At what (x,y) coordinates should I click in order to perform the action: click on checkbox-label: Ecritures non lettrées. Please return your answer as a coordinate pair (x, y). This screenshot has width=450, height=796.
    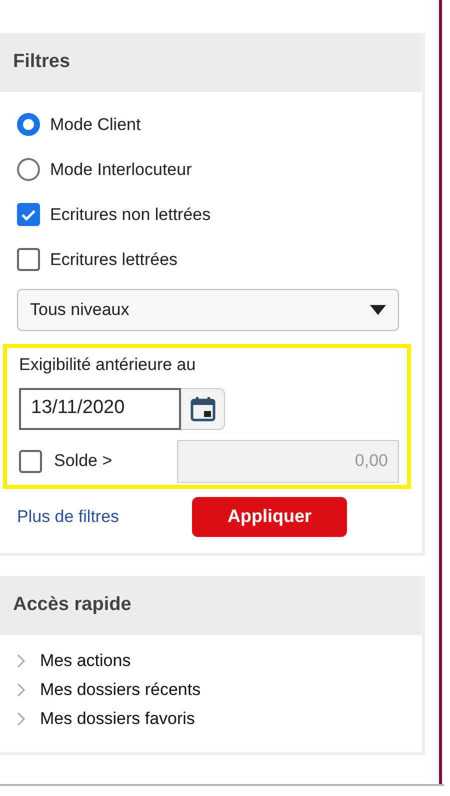
    Looking at the image, I should click on (130, 215).